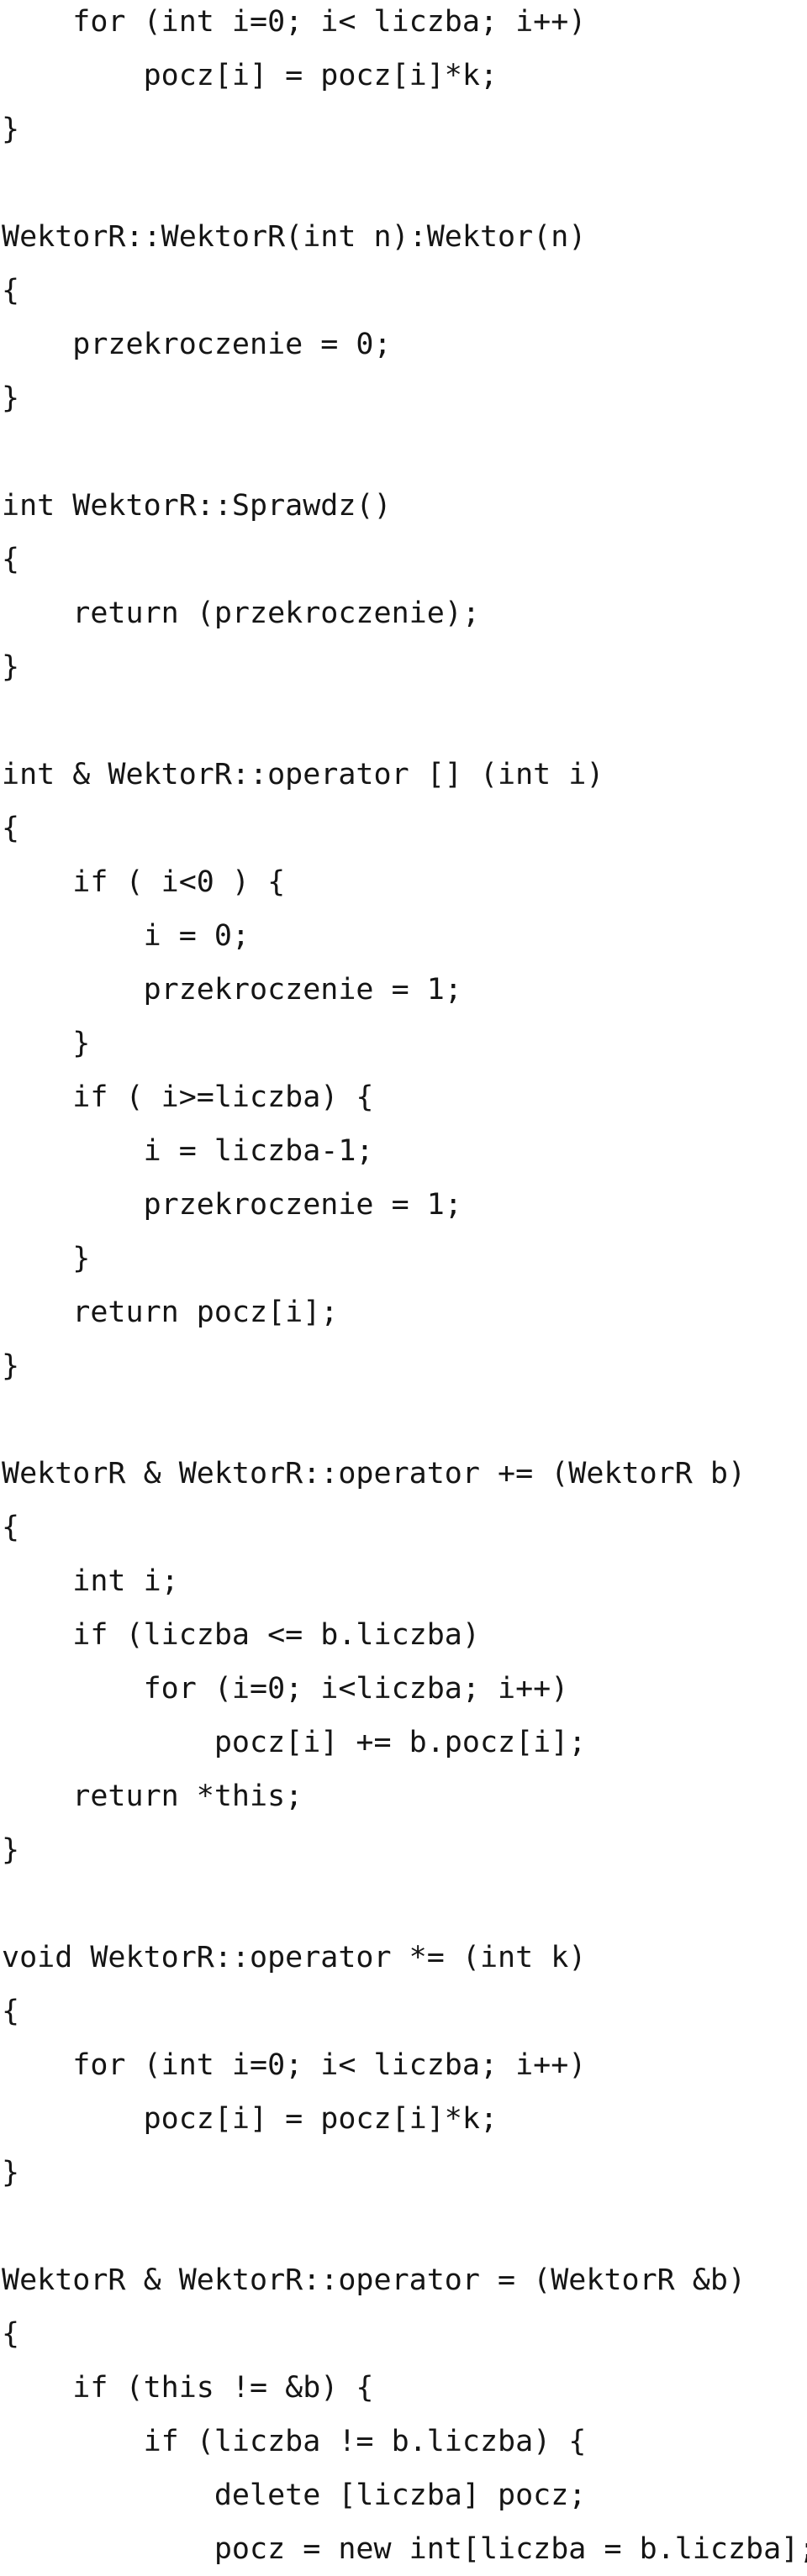 The height and width of the screenshot is (2576, 807). What do you see at coordinates (303, 774) in the screenshot?
I see `code-line: int & WektorR::operator [] (int i)` at bounding box center [303, 774].